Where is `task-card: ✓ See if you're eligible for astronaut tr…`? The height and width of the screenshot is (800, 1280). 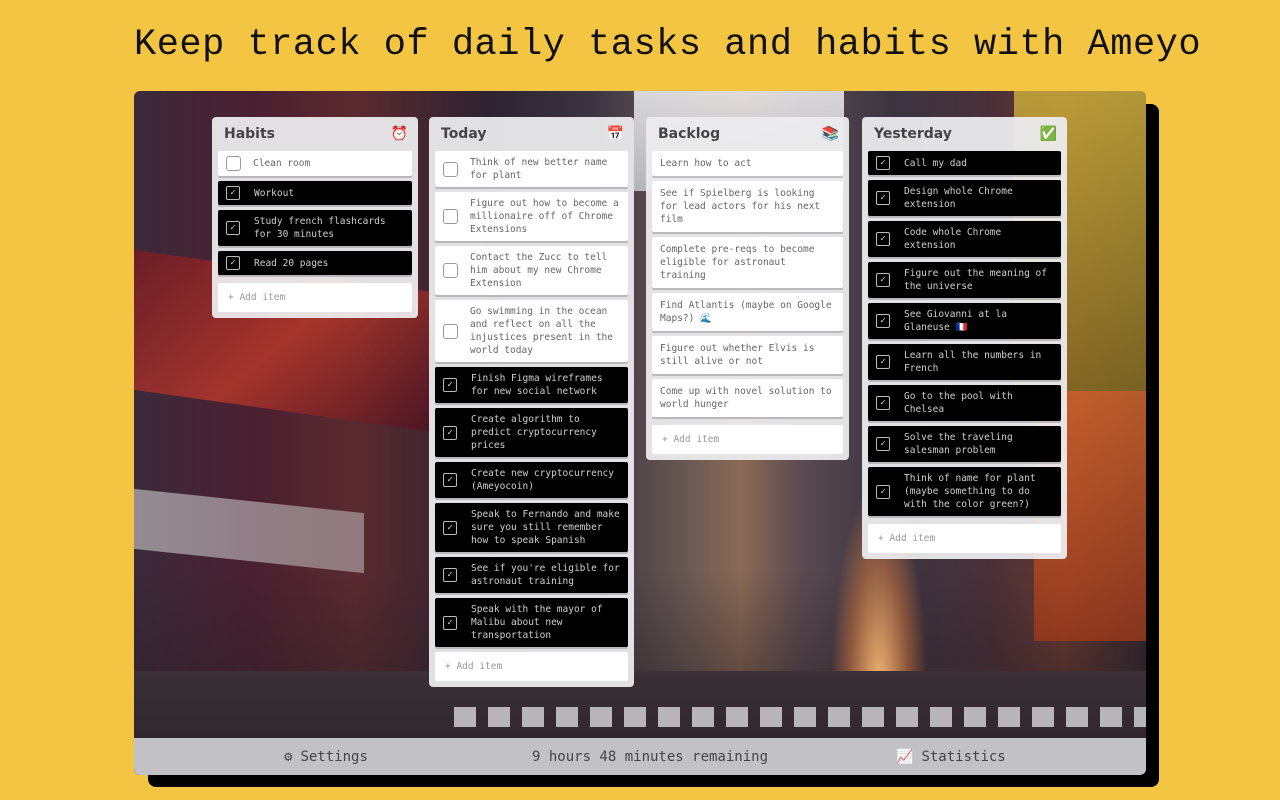
task-card: ✓ See if you're eligible for astronaut tr… is located at coordinates (531, 575).